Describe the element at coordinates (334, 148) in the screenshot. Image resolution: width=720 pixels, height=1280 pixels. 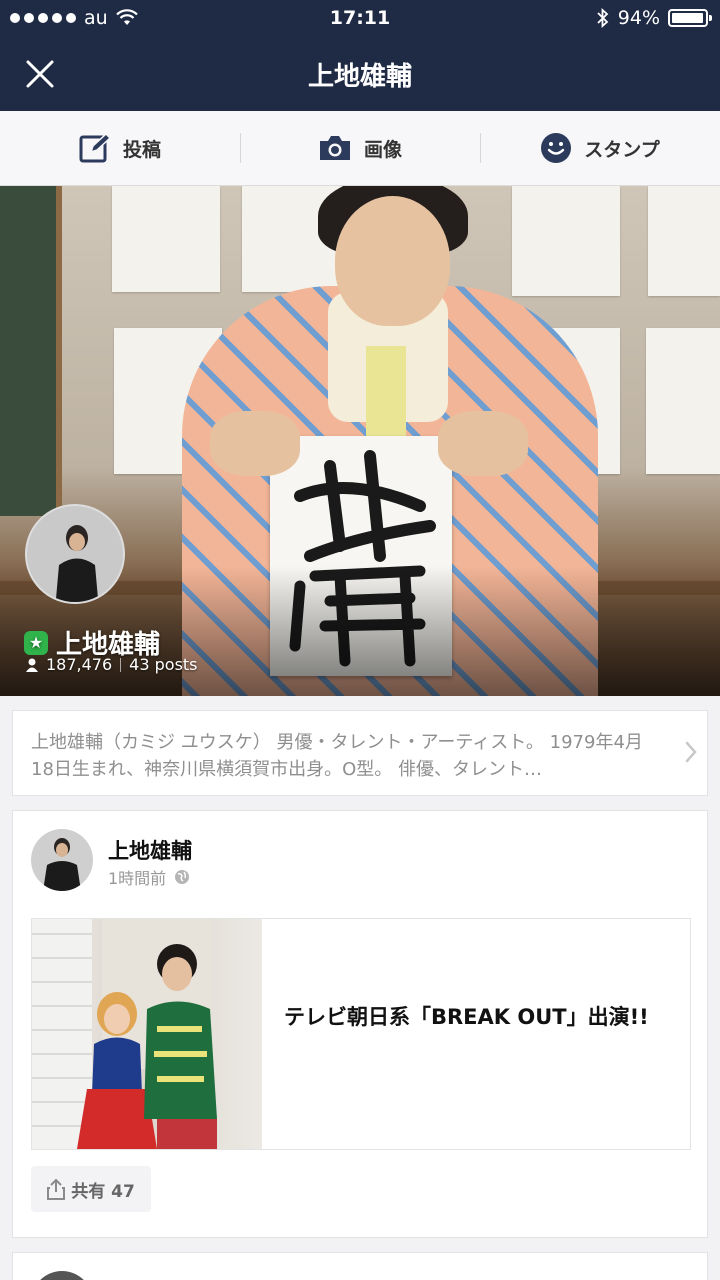
I see `camera-icon` at that location.